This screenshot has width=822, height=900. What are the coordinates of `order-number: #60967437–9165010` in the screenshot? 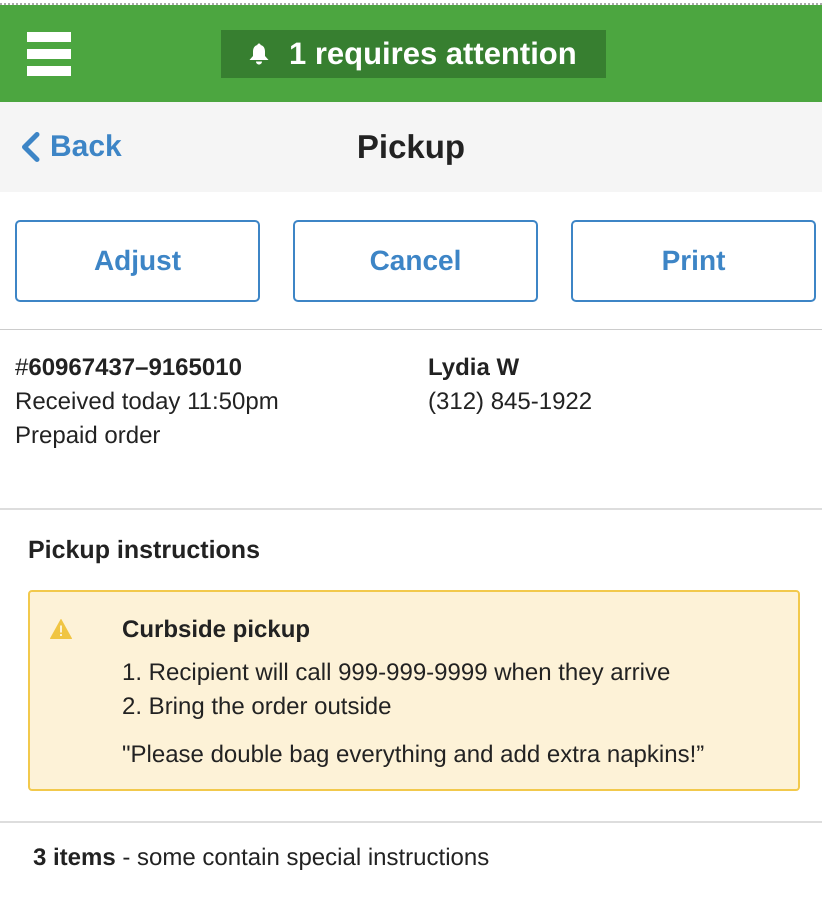 It's located at (128, 368).